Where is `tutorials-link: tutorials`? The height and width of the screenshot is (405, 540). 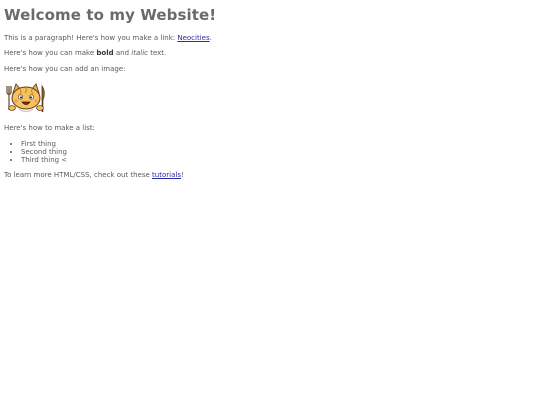
tutorials-link: tutorials is located at coordinates (166, 175).